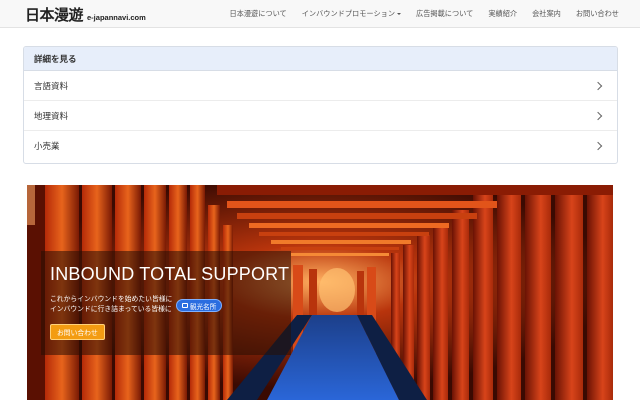  Describe the element at coordinates (111, 309) in the screenshot. I see `hero-subtitle-line-2: インバウンドに行き詰まっている皆様に` at that location.